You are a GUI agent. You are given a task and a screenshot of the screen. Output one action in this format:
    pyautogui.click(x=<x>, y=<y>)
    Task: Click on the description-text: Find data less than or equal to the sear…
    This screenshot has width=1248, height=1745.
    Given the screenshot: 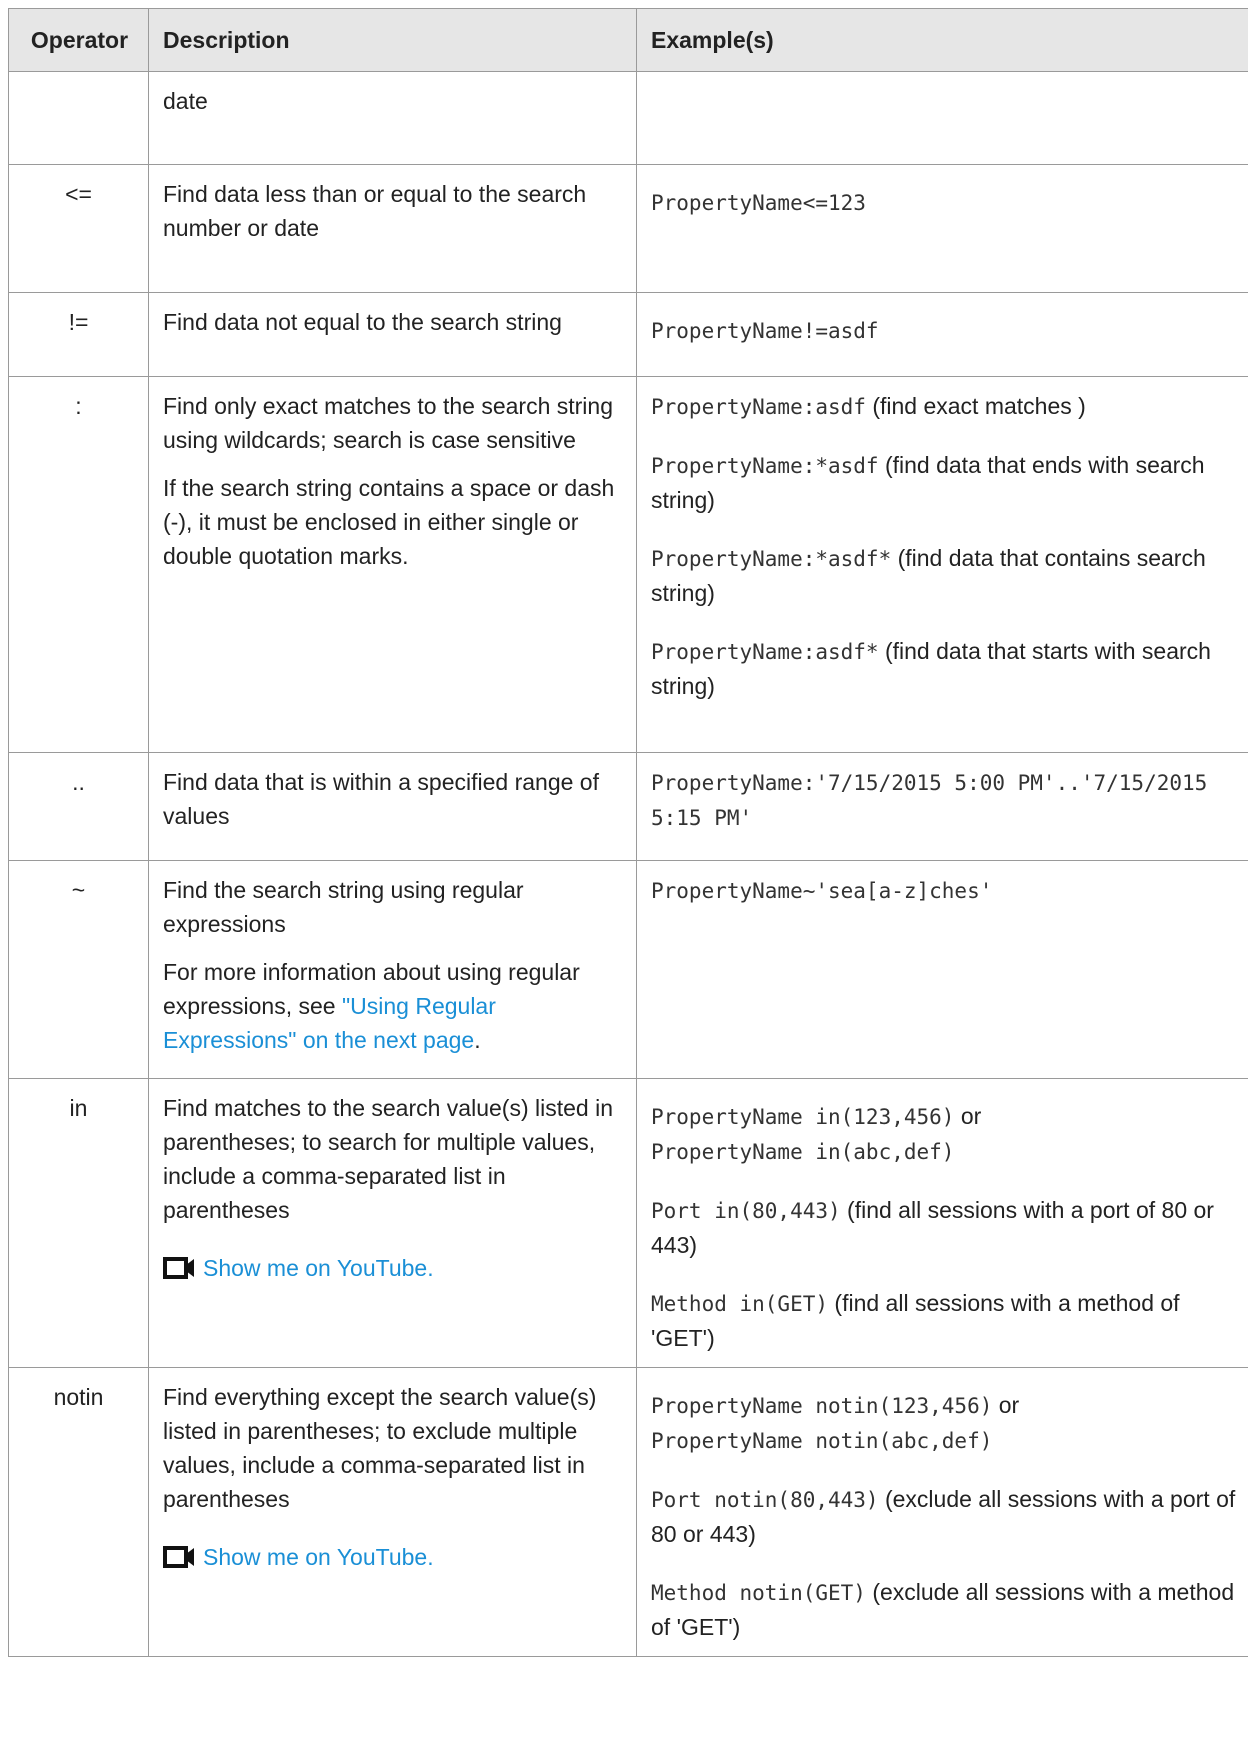 What is the action you would take?
    pyautogui.click(x=375, y=211)
    